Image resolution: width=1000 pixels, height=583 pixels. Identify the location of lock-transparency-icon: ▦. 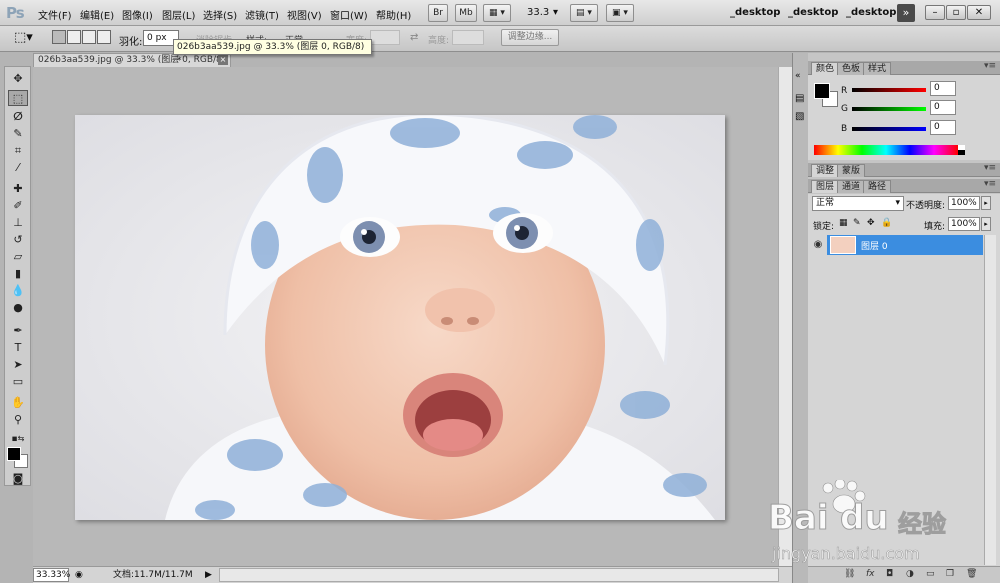
(843, 223).